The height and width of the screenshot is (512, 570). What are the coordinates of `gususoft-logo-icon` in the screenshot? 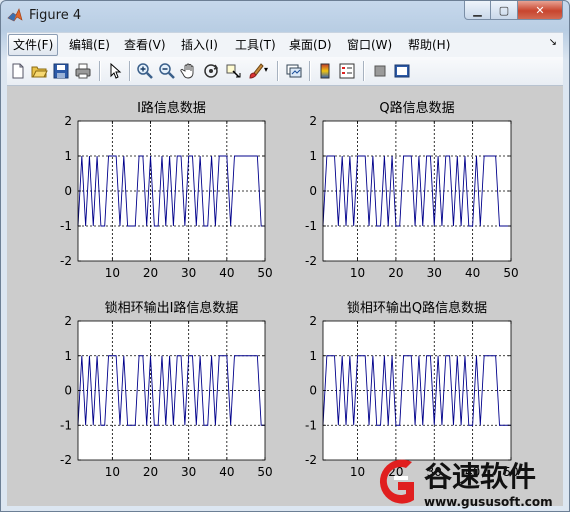 It's located at (396, 481).